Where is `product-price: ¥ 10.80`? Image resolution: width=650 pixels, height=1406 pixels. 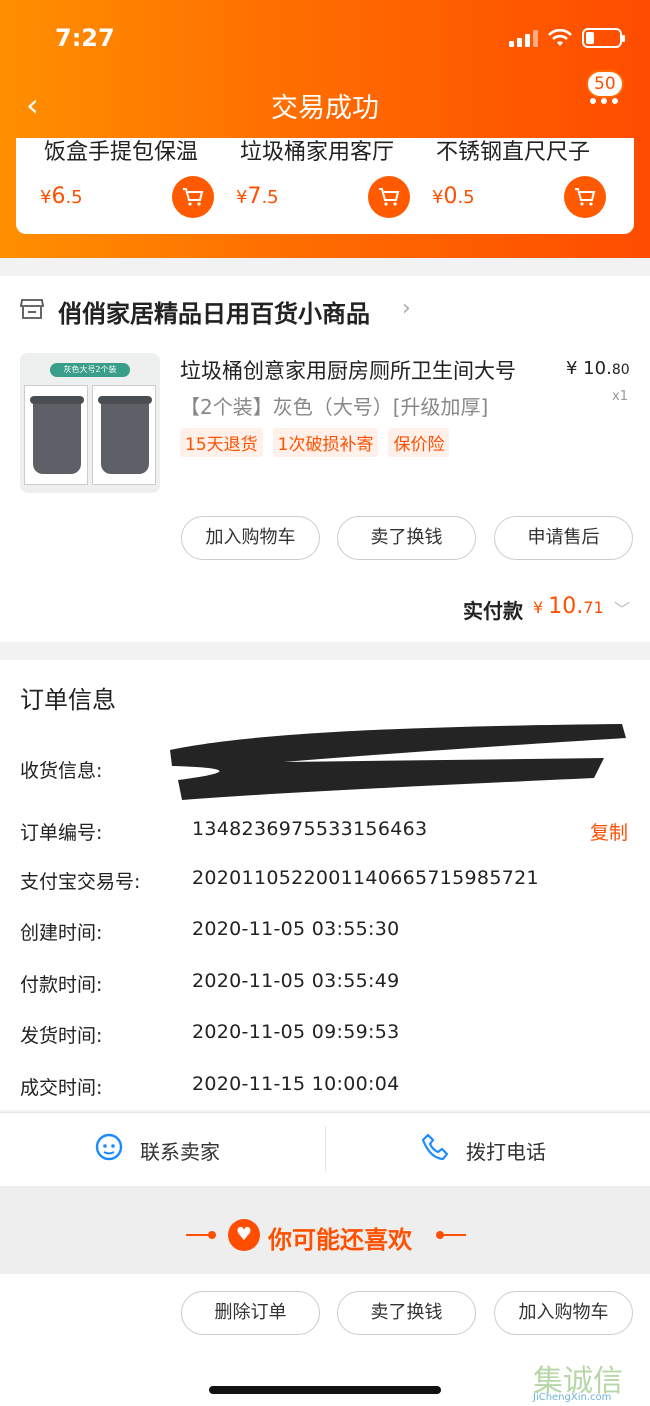 product-price: ¥ 10.80 is located at coordinates (598, 368).